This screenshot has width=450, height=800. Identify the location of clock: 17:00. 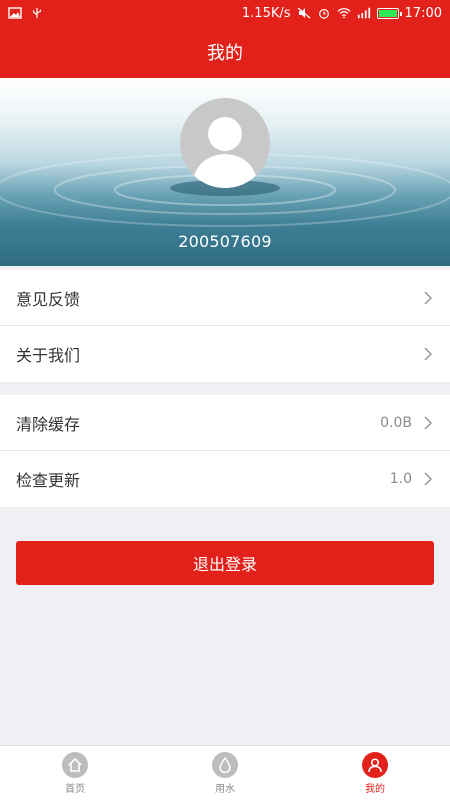
(423, 13).